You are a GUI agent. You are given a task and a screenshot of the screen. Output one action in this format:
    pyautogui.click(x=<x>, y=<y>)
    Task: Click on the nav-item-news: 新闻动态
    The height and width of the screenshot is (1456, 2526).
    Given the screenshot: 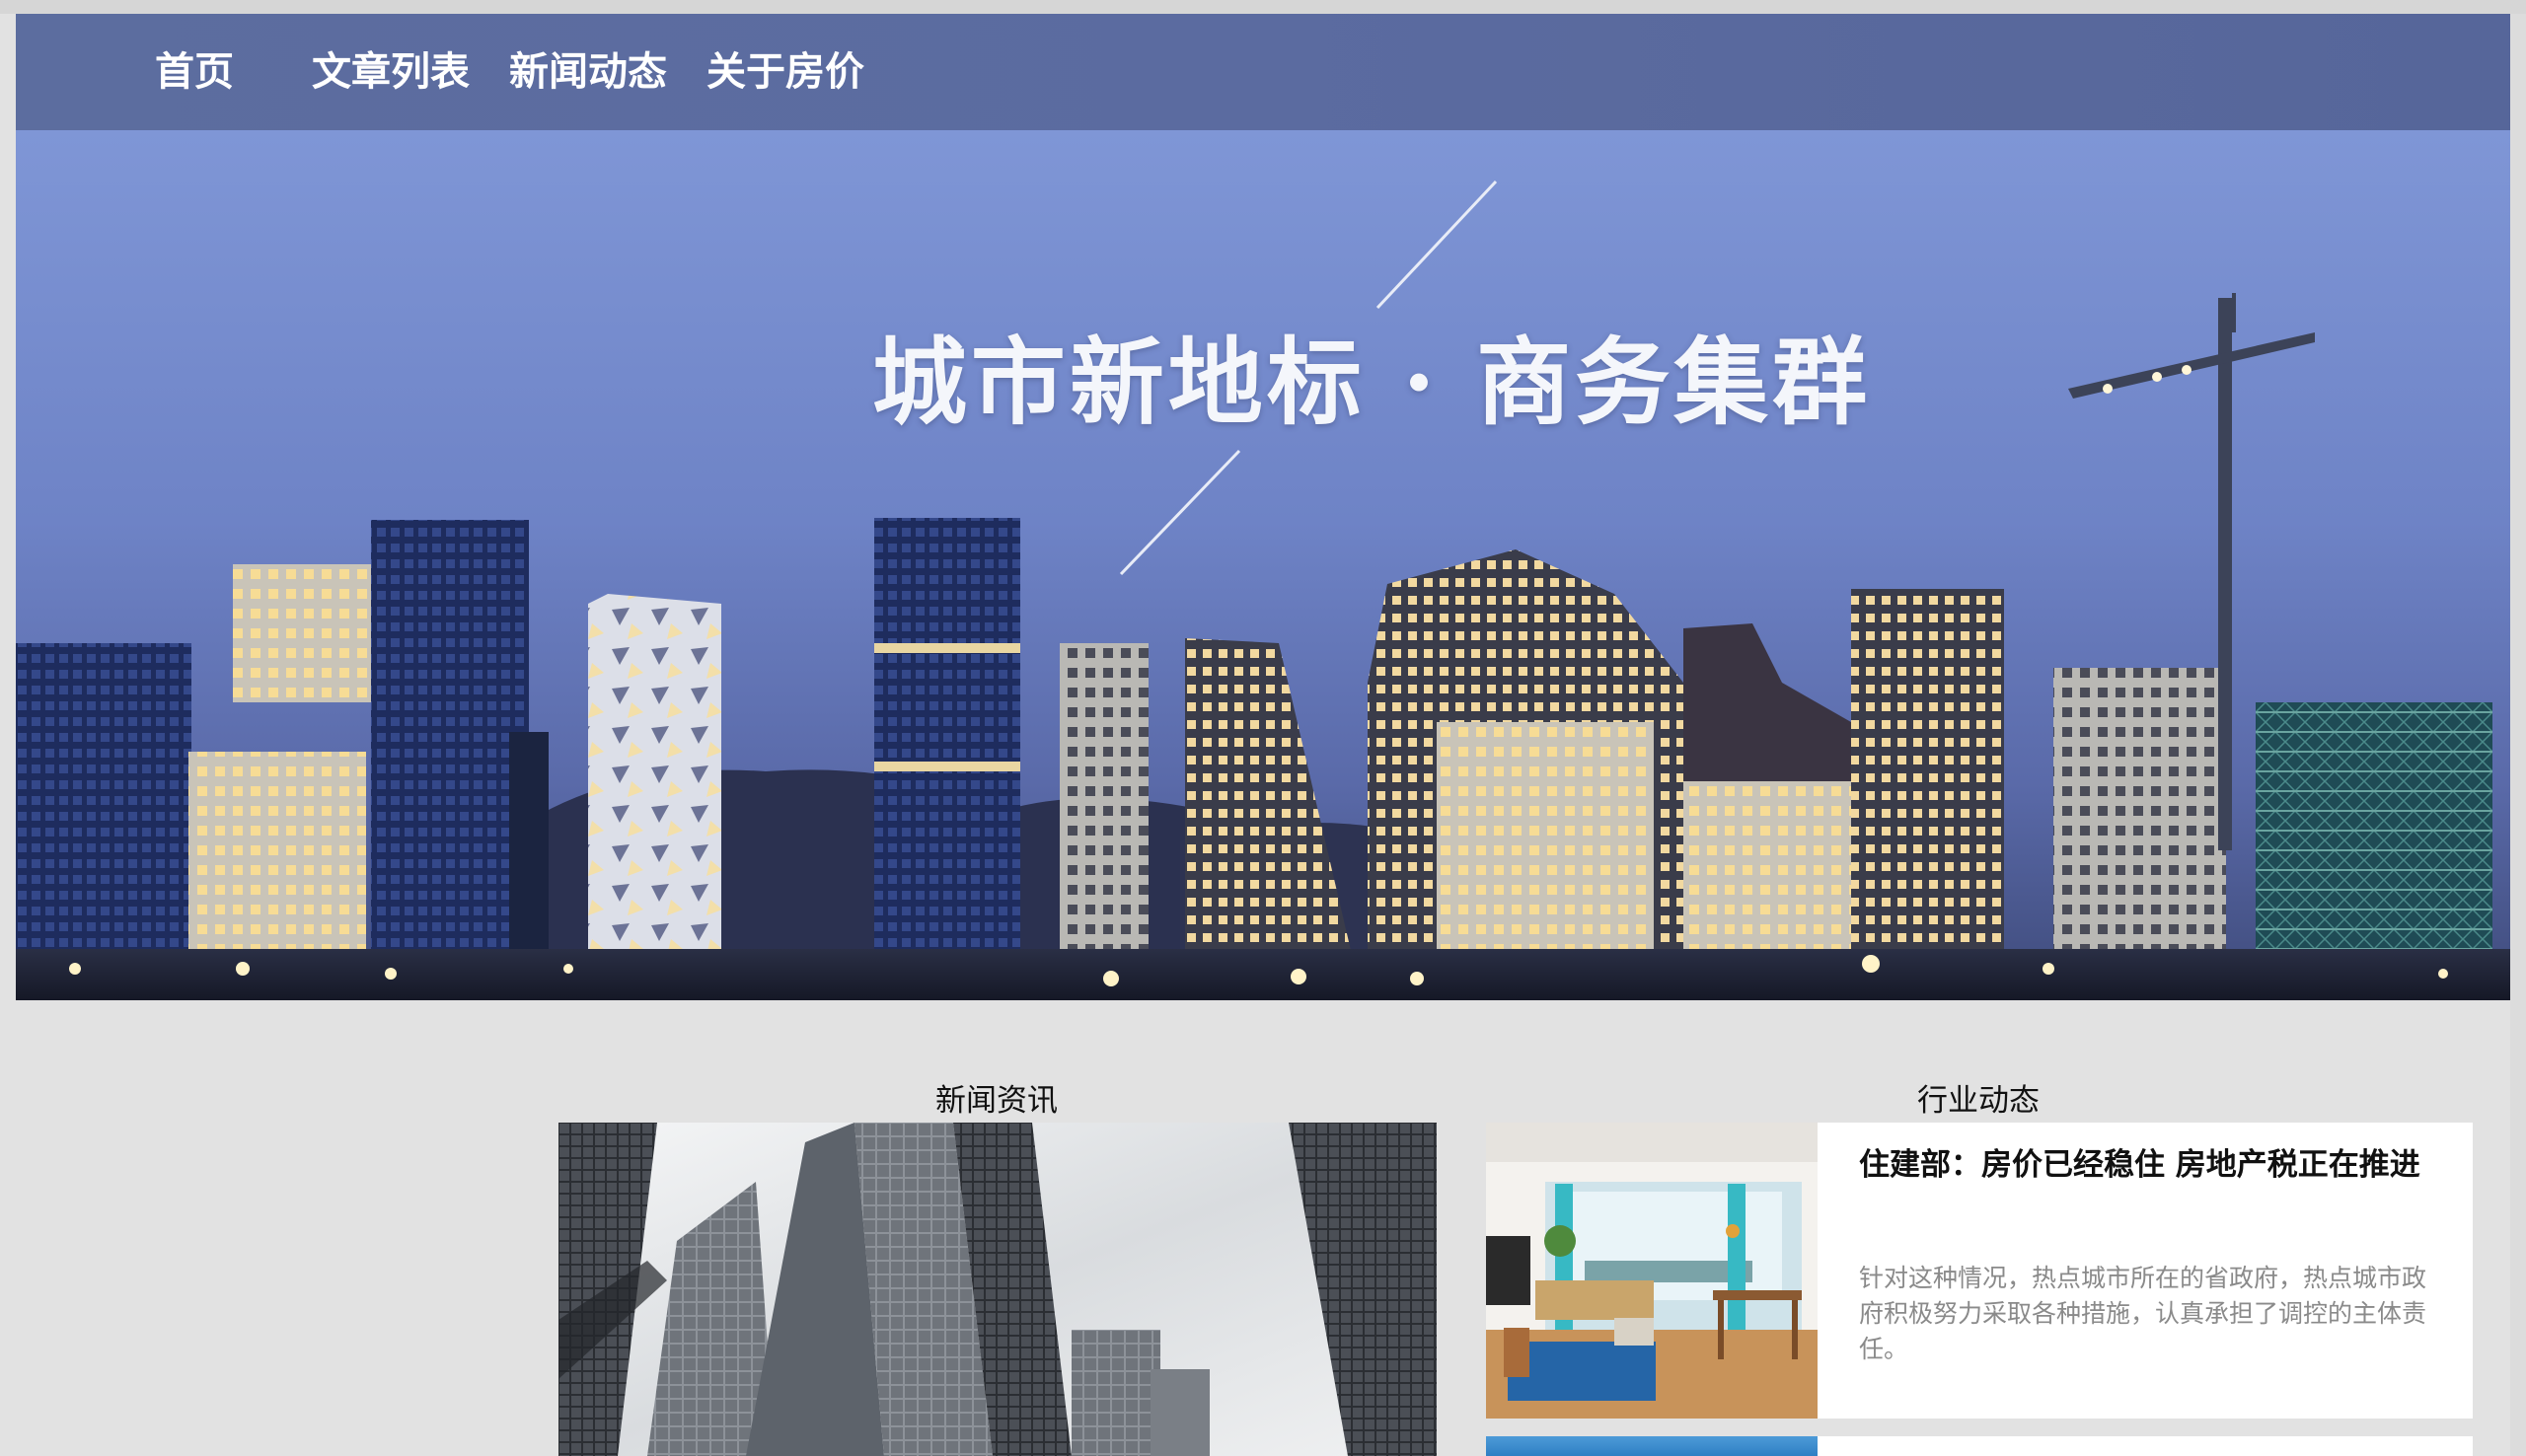 What is the action you would take?
    pyautogui.click(x=588, y=72)
    